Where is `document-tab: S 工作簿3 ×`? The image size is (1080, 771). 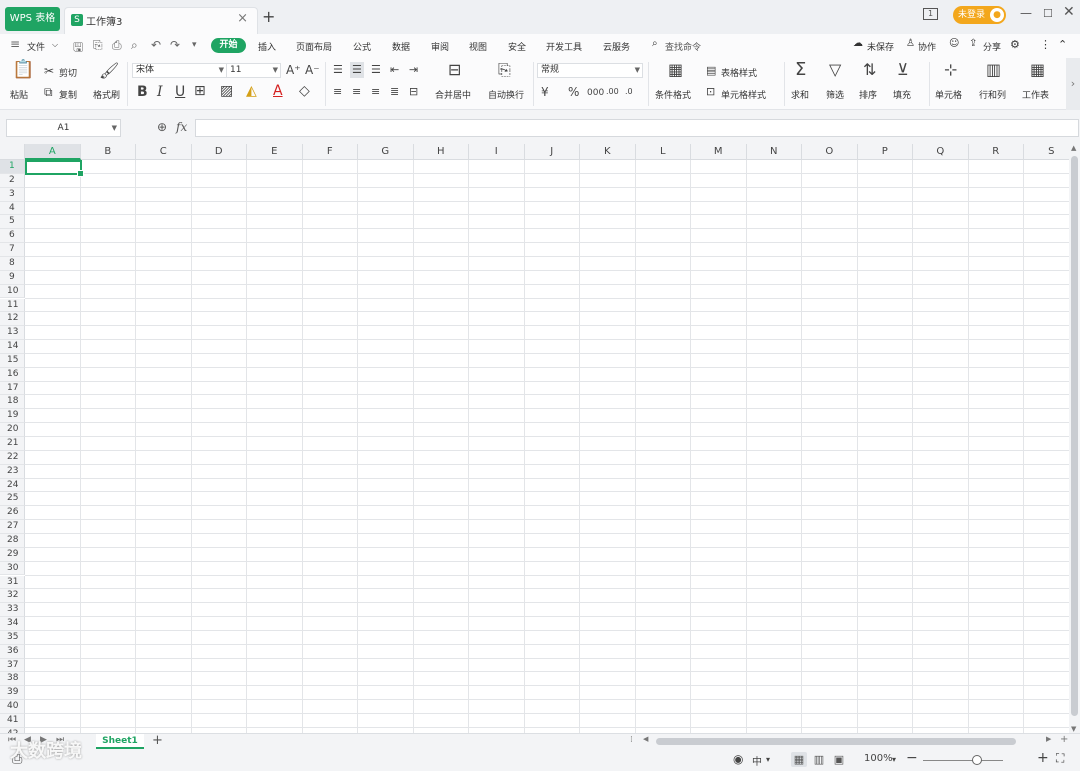
document-tab: S 工作簿3 × is located at coordinates (161, 20).